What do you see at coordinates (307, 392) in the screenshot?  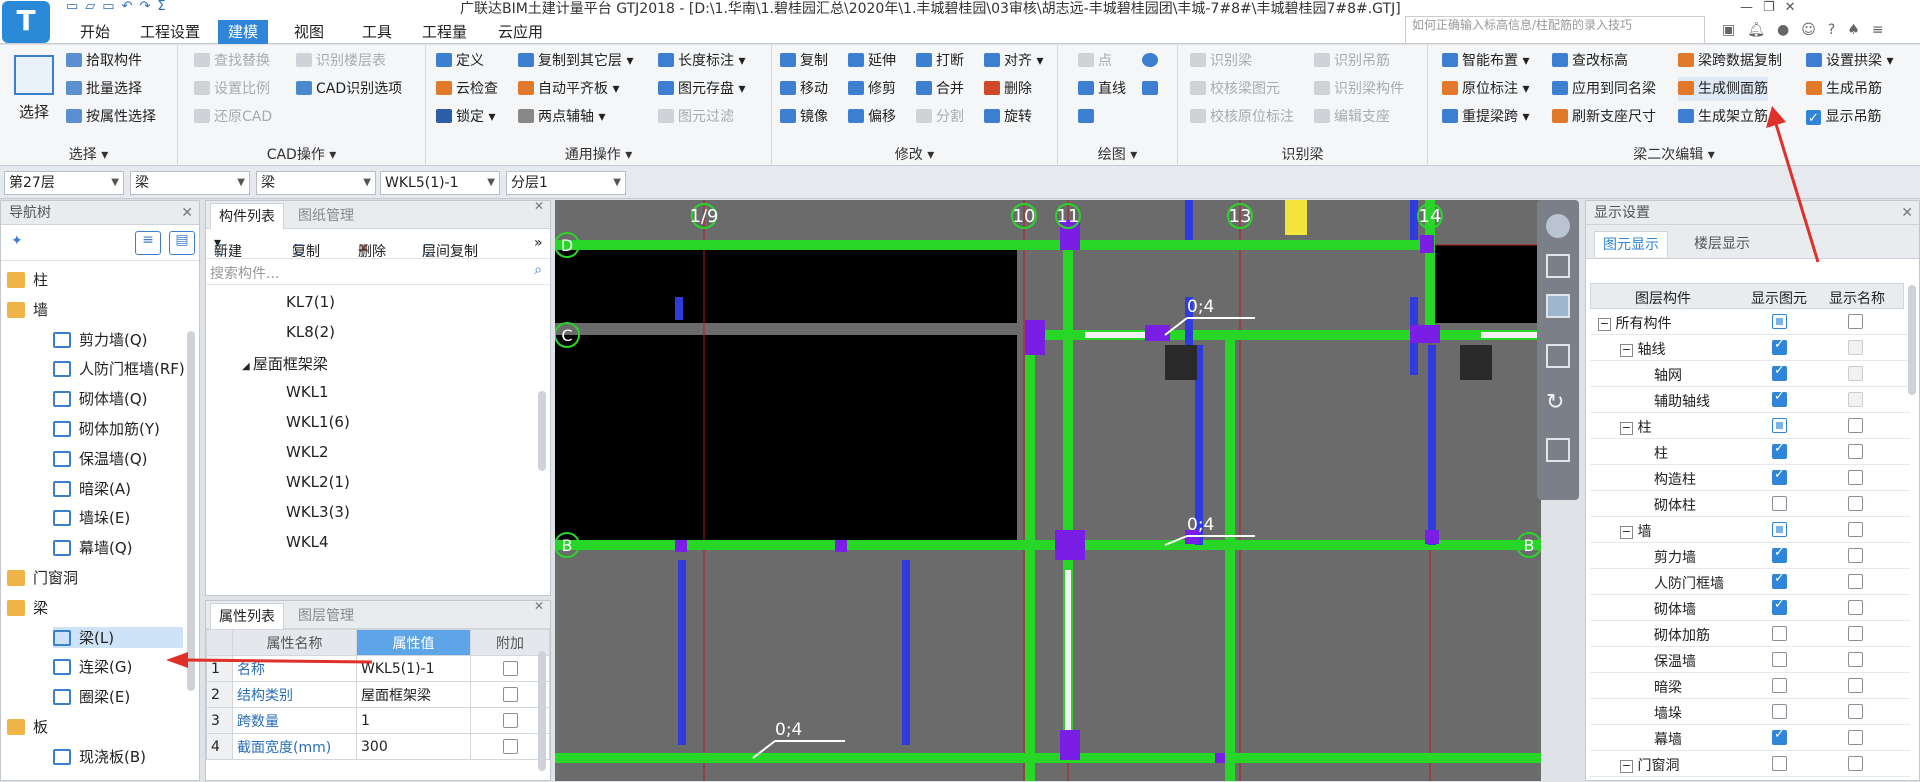 I see `component-item: WKL1` at bounding box center [307, 392].